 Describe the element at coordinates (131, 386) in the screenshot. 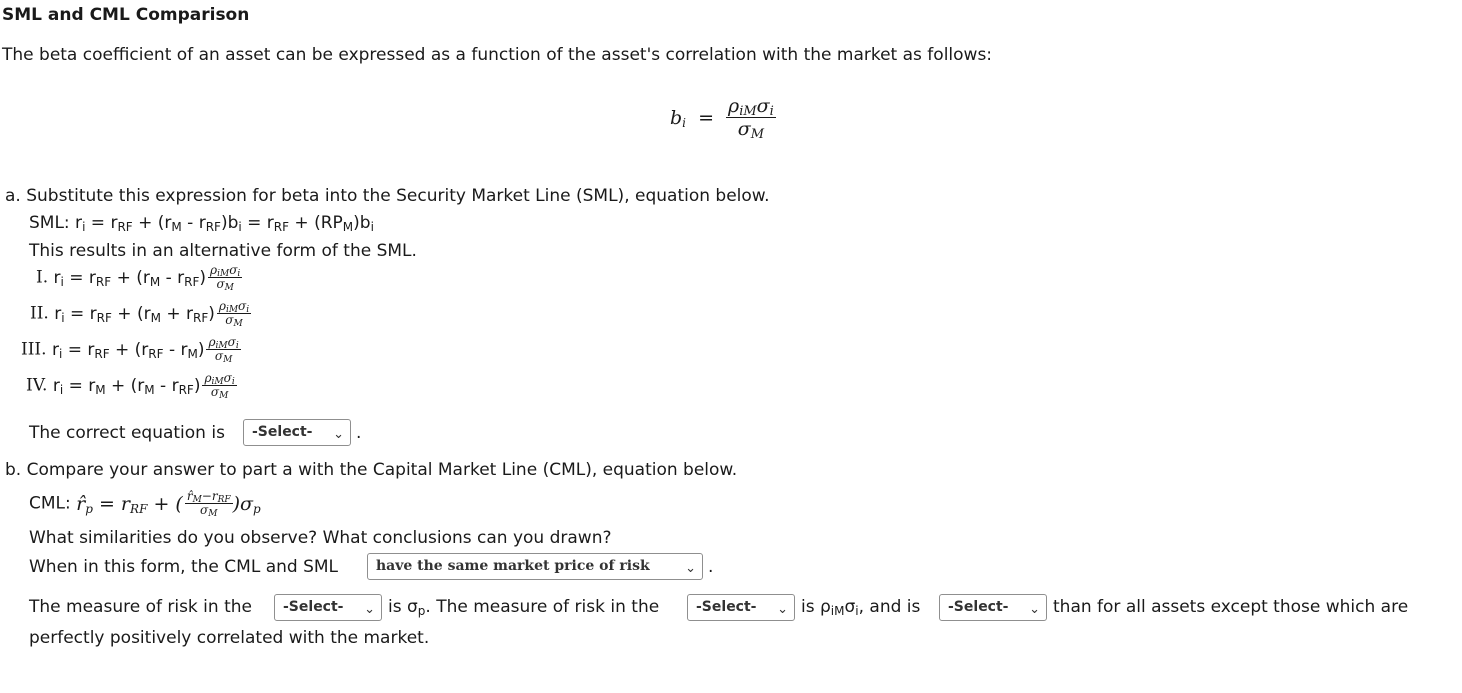

I see `option-iv: IV. ri = rM + (rM - rRF) ρiMσi σM` at that location.